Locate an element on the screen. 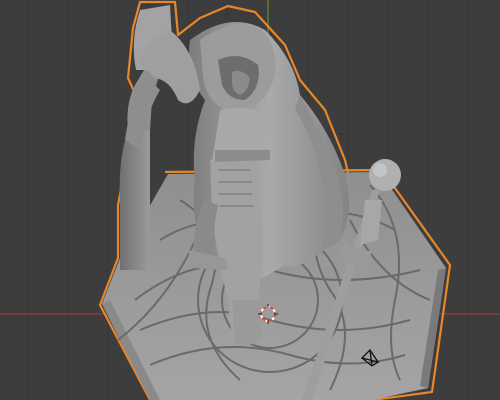  3d-cursor-icon is located at coordinates (268, 314).